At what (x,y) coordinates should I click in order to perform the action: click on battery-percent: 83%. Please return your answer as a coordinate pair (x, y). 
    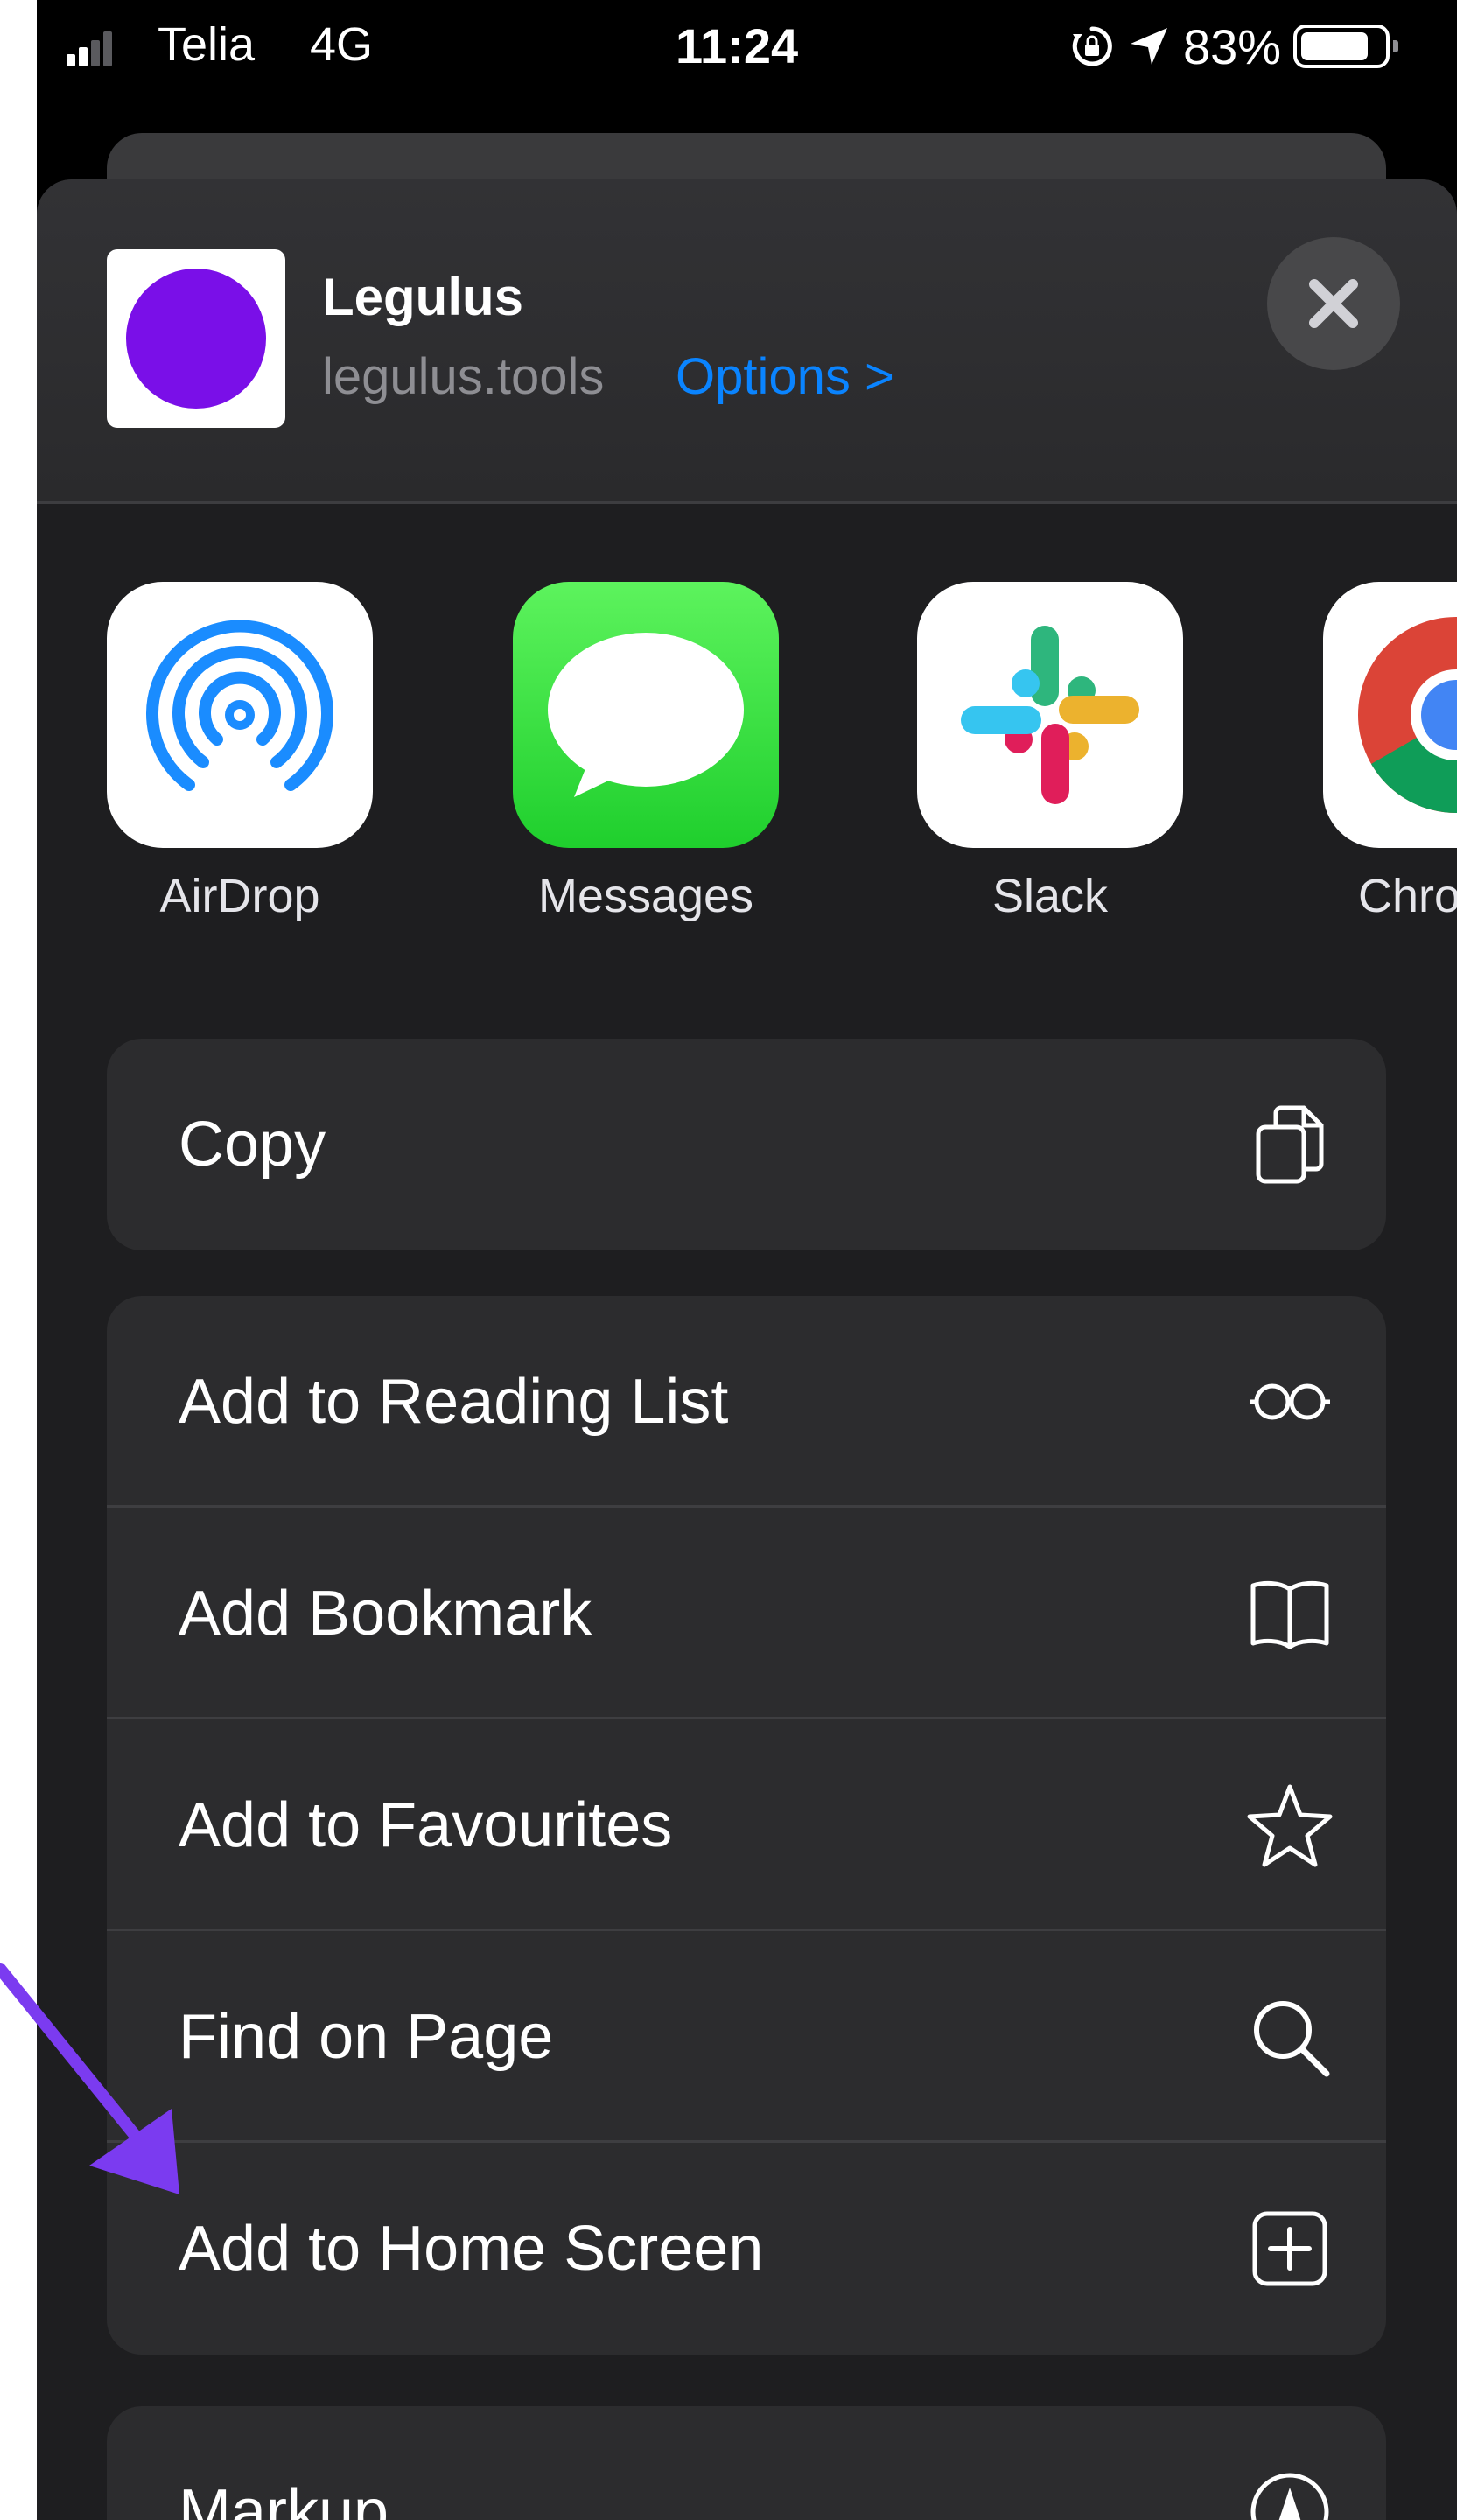
    Looking at the image, I should click on (1232, 46).